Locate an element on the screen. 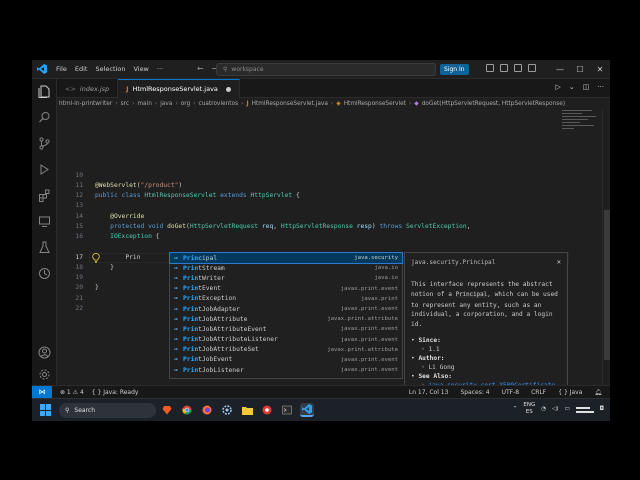 The image size is (640, 480). encoding: UTF-8 is located at coordinates (511, 392).